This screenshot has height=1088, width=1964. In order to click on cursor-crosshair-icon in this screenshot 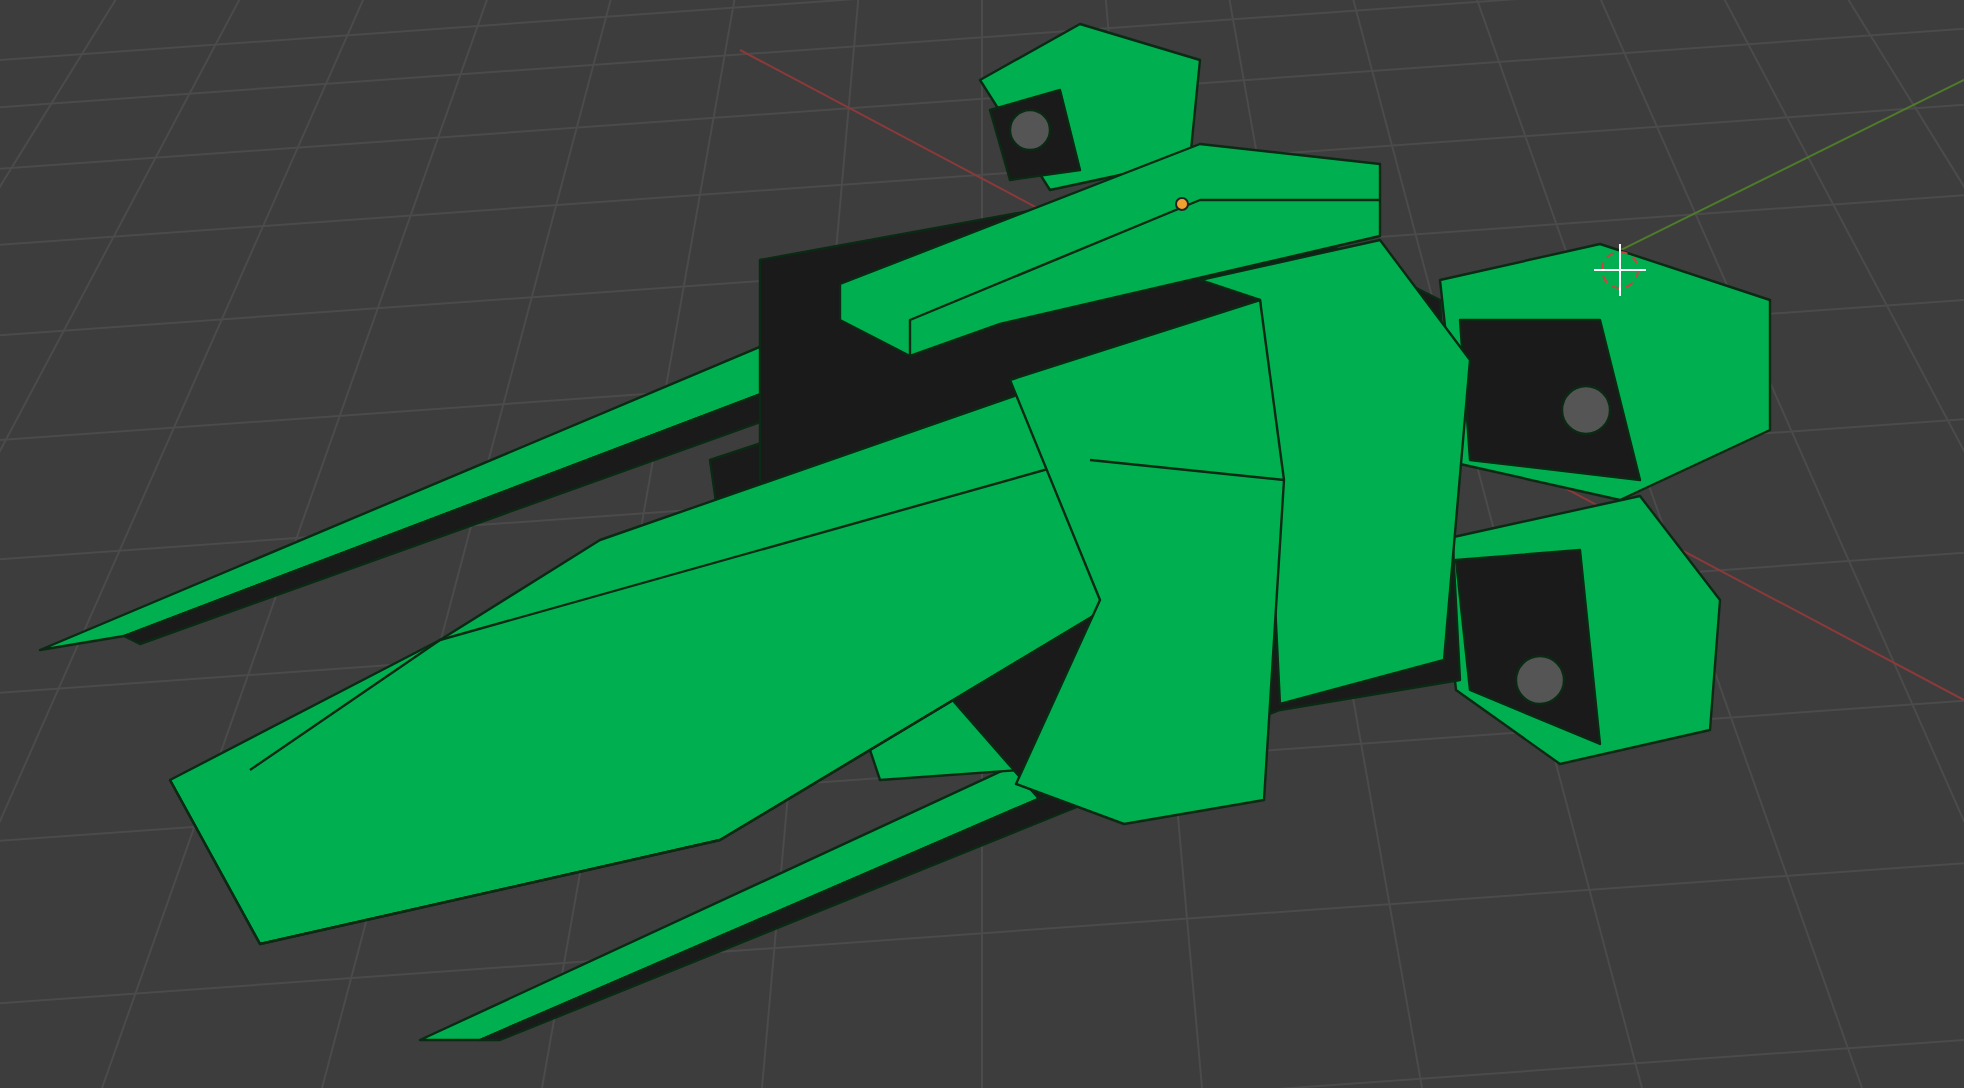, I will do `click(1620, 270)`.